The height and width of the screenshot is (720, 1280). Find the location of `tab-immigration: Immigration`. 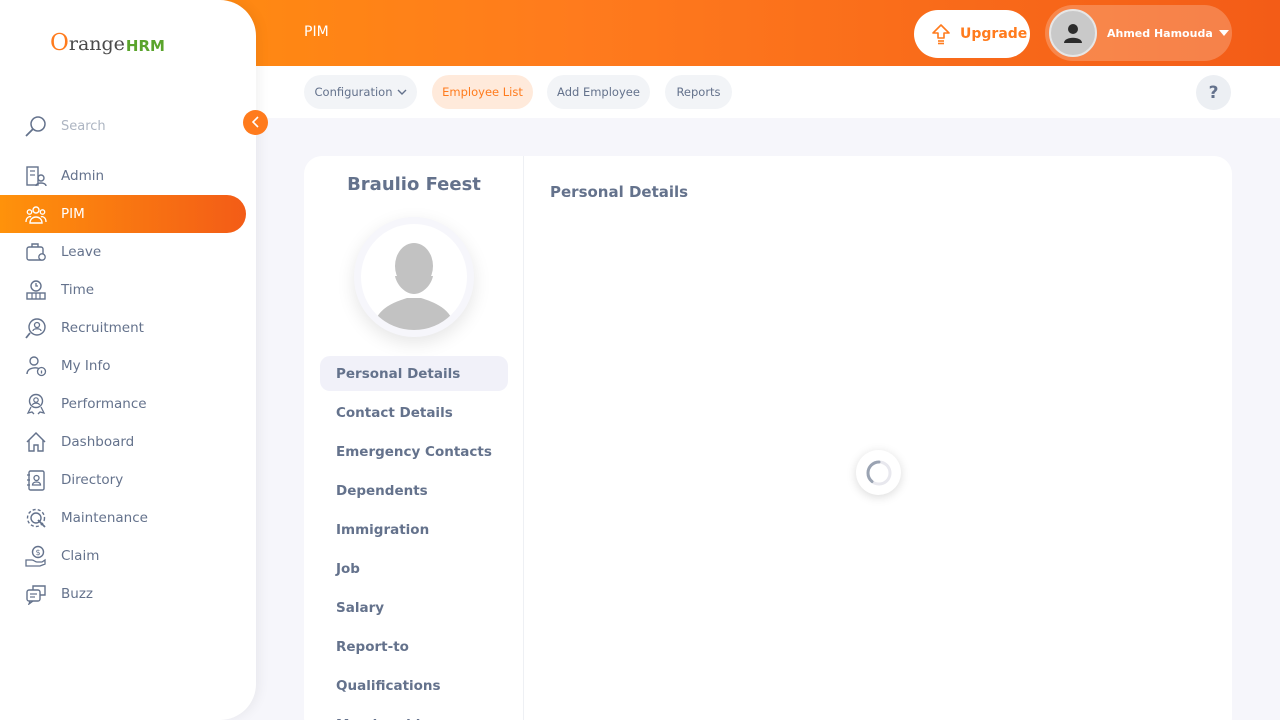

tab-immigration: Immigration is located at coordinates (414, 529).